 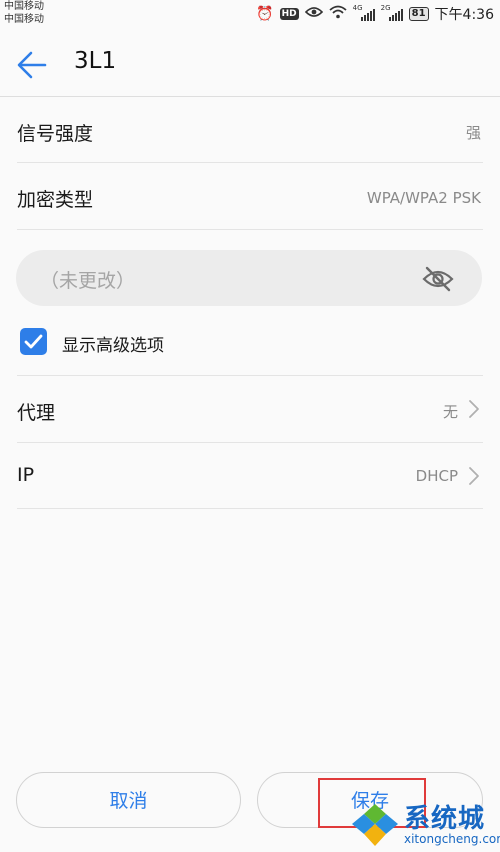 What do you see at coordinates (88, 281) in the screenshot?
I see `password-placeholder: （未更改）` at bounding box center [88, 281].